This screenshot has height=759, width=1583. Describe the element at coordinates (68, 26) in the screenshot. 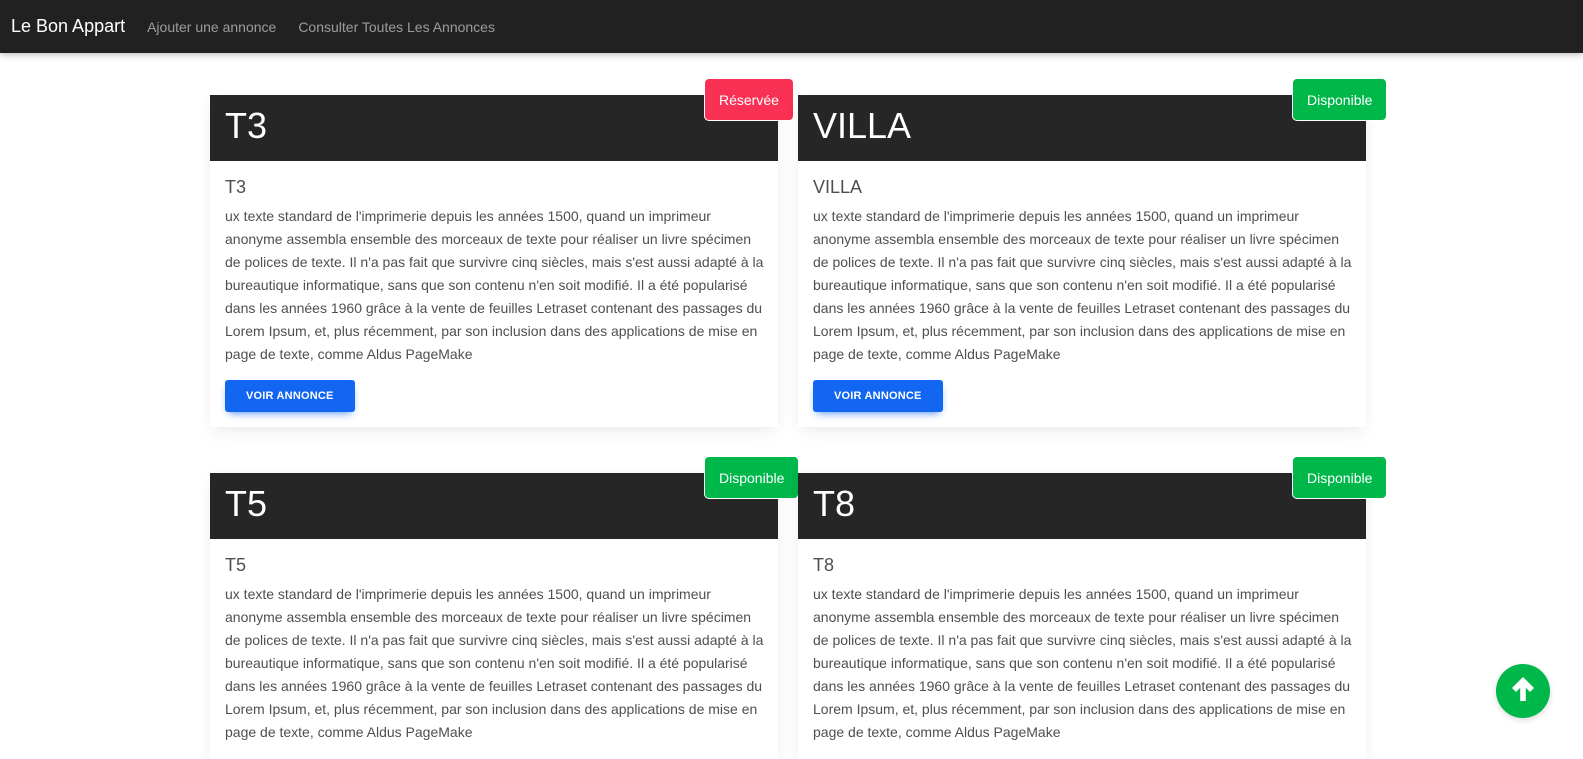

I see `brand-link: Le Bon Appart` at that location.